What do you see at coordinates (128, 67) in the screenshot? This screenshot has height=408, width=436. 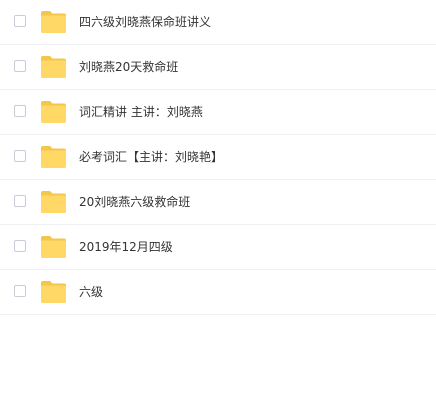 I see `file-name: 刘晓燕20天救命班` at bounding box center [128, 67].